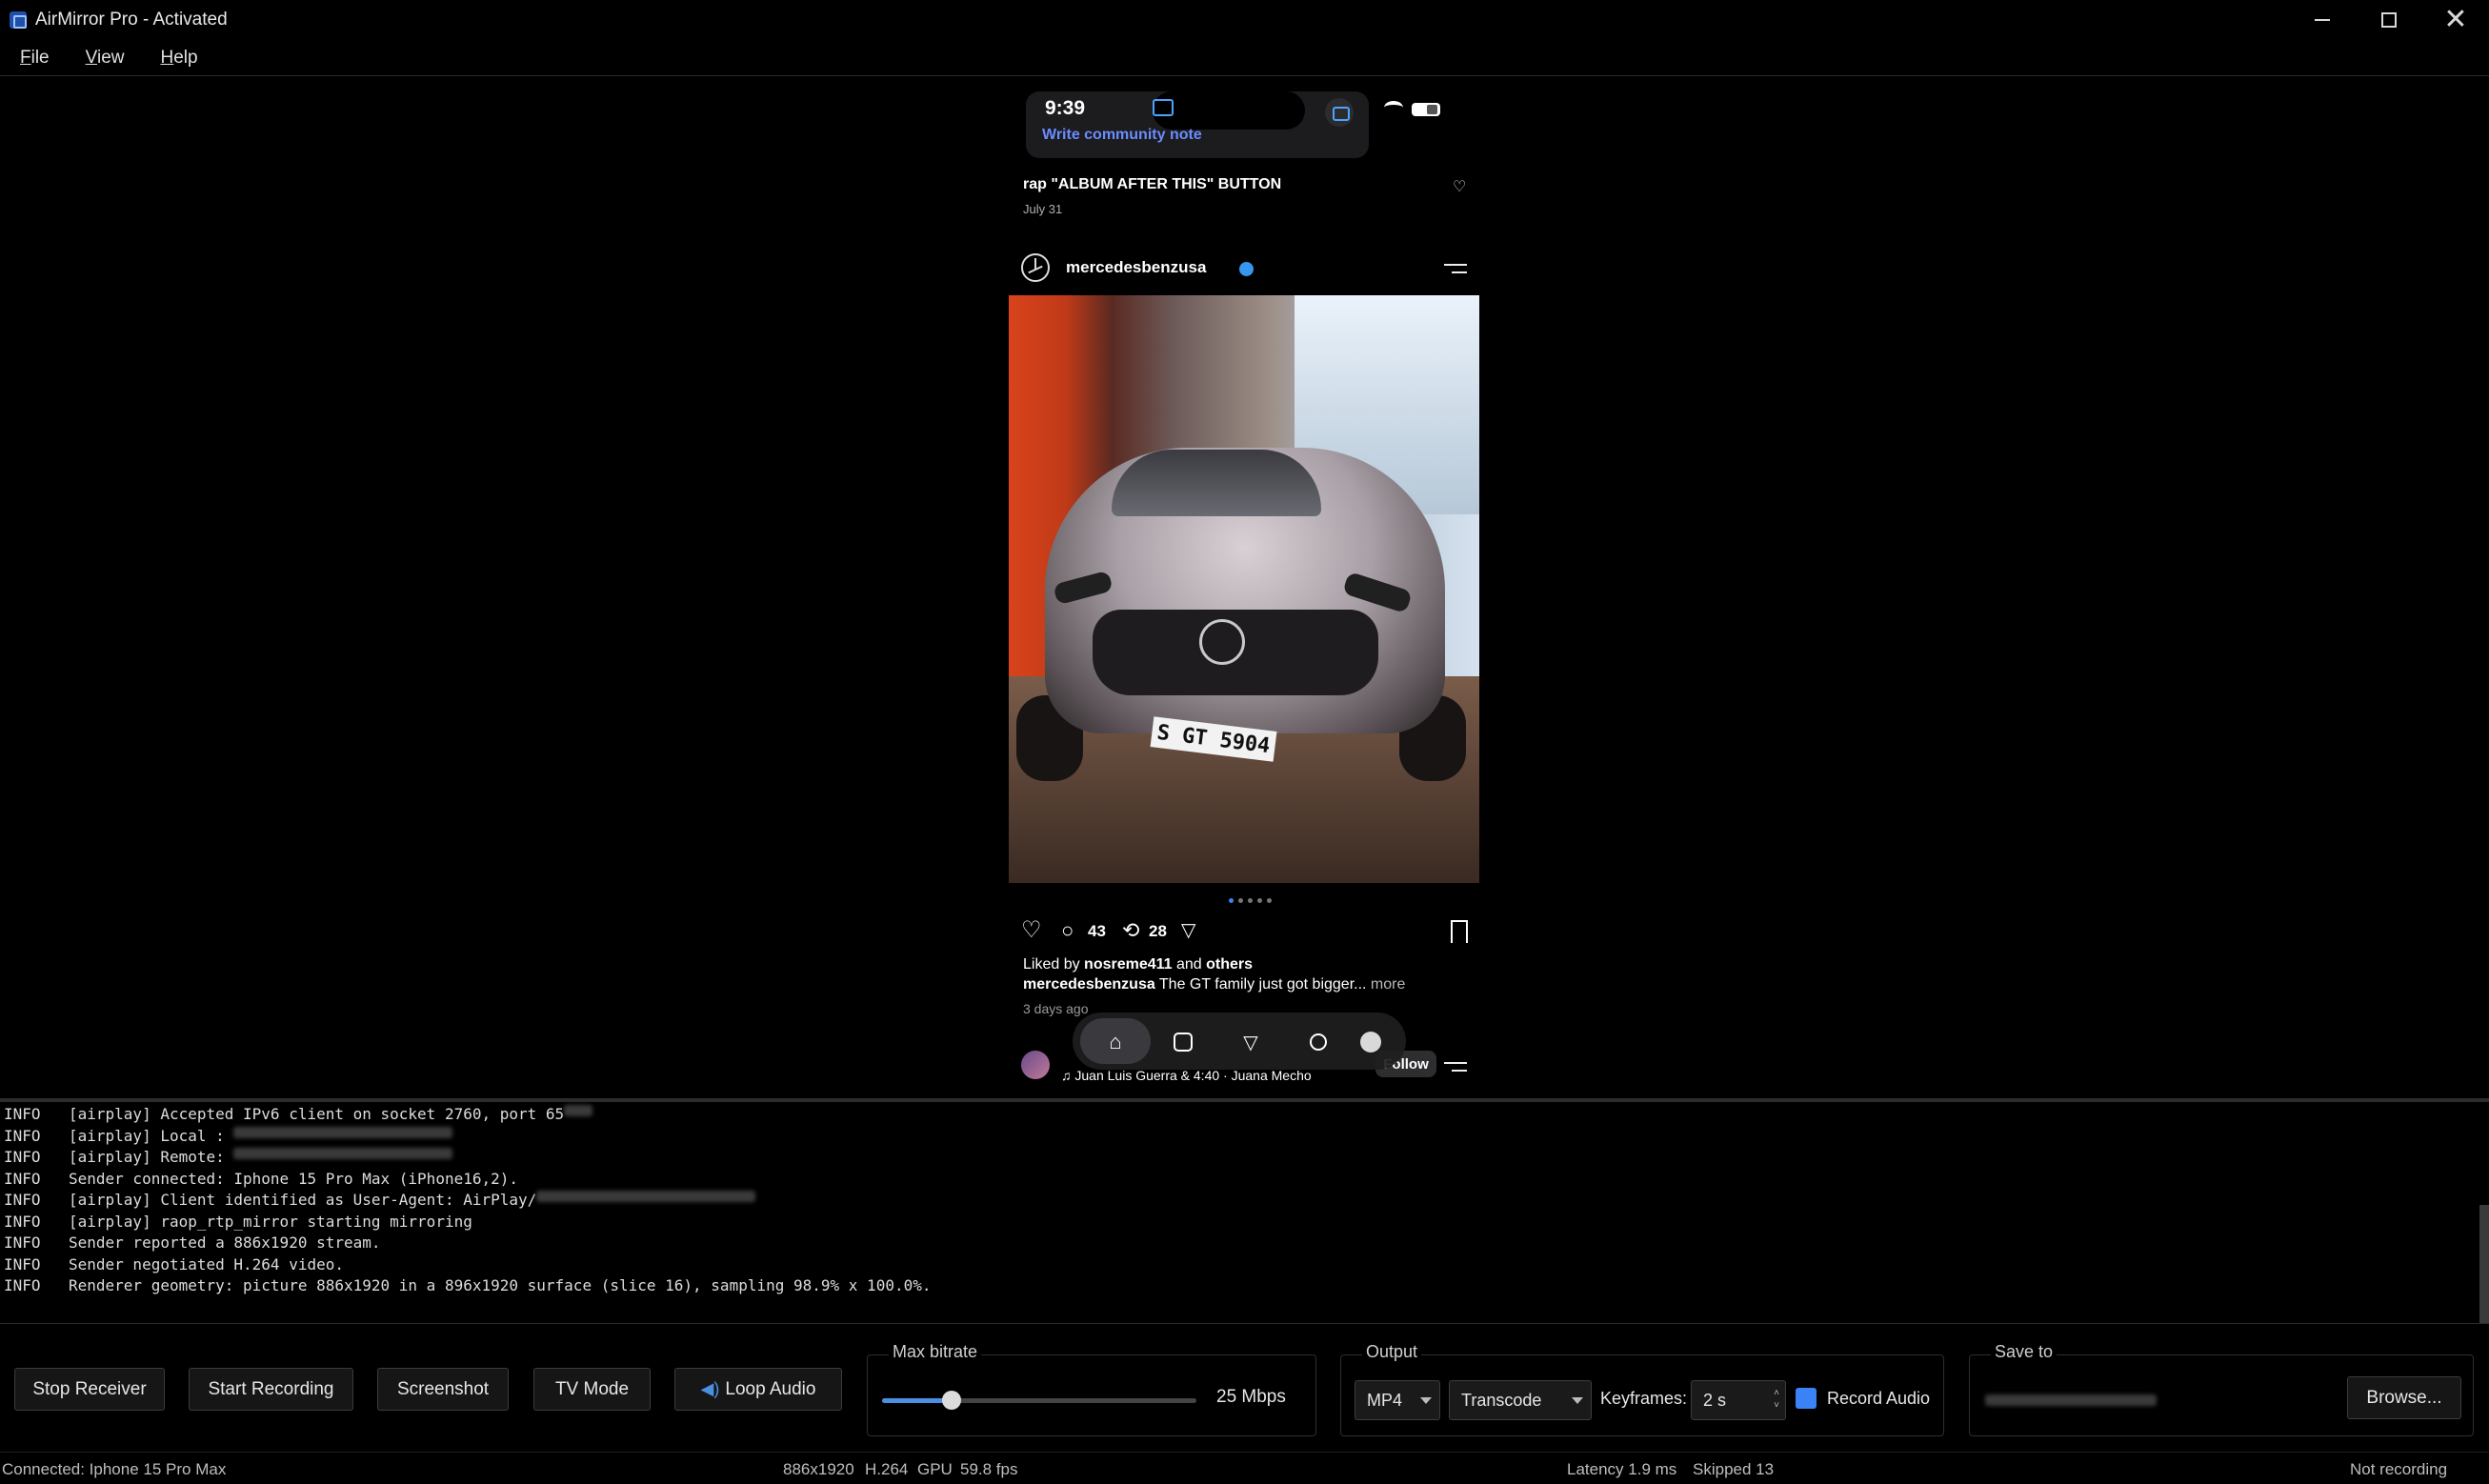 This screenshot has height=1484, width=2489. Describe the element at coordinates (989, 1469) in the screenshot. I see `frame-rate: 59.8 fps` at that location.